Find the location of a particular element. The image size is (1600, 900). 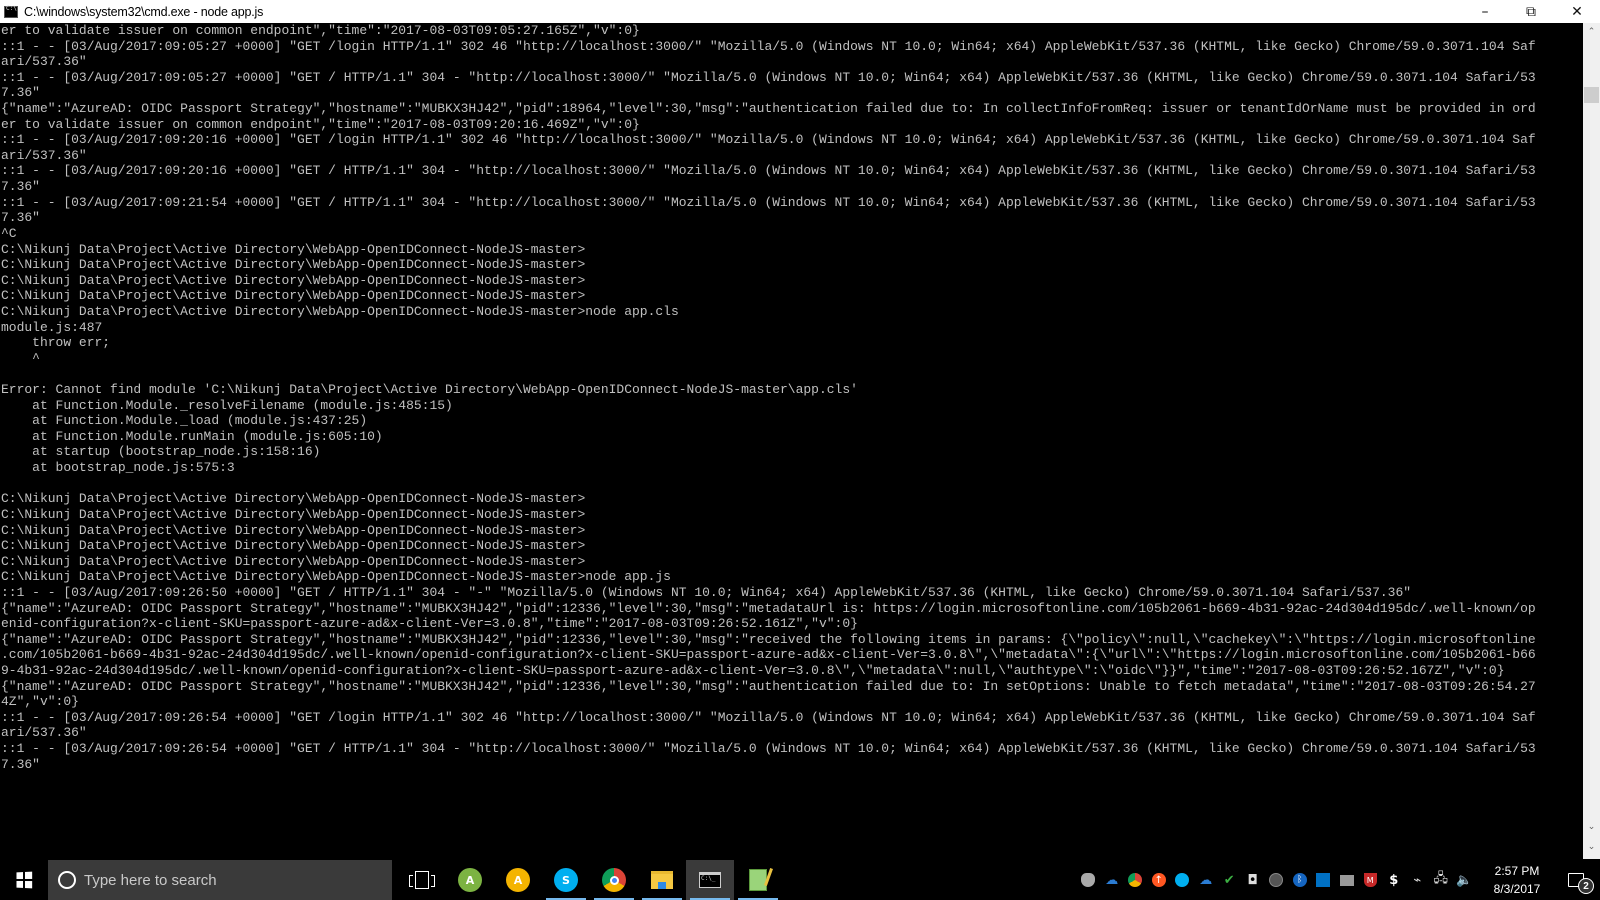

chrome-icon is located at coordinates (614, 880).